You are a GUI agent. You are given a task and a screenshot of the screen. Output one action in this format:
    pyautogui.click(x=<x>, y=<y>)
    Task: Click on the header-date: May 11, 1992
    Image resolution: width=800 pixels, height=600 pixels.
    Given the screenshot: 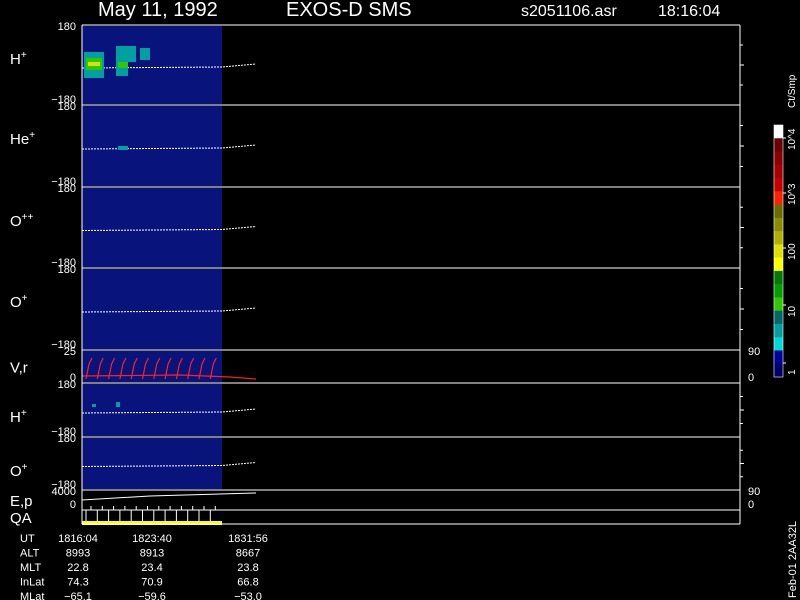 What is the action you would take?
    pyautogui.click(x=158, y=10)
    